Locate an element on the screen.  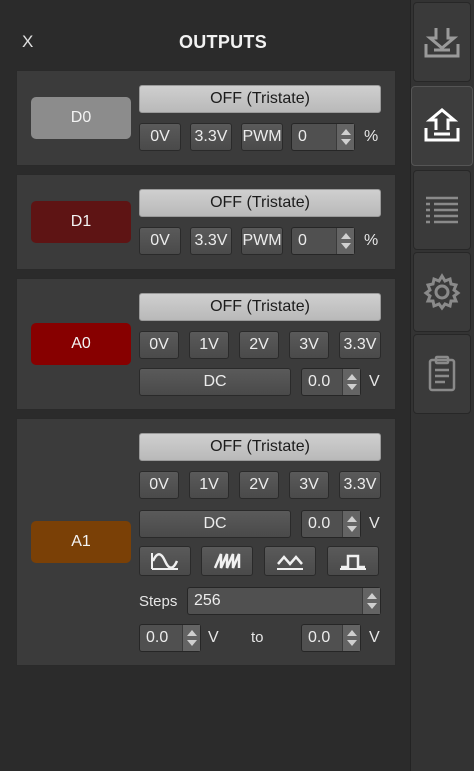
triangle-wave-icon is located at coordinates (290, 562).